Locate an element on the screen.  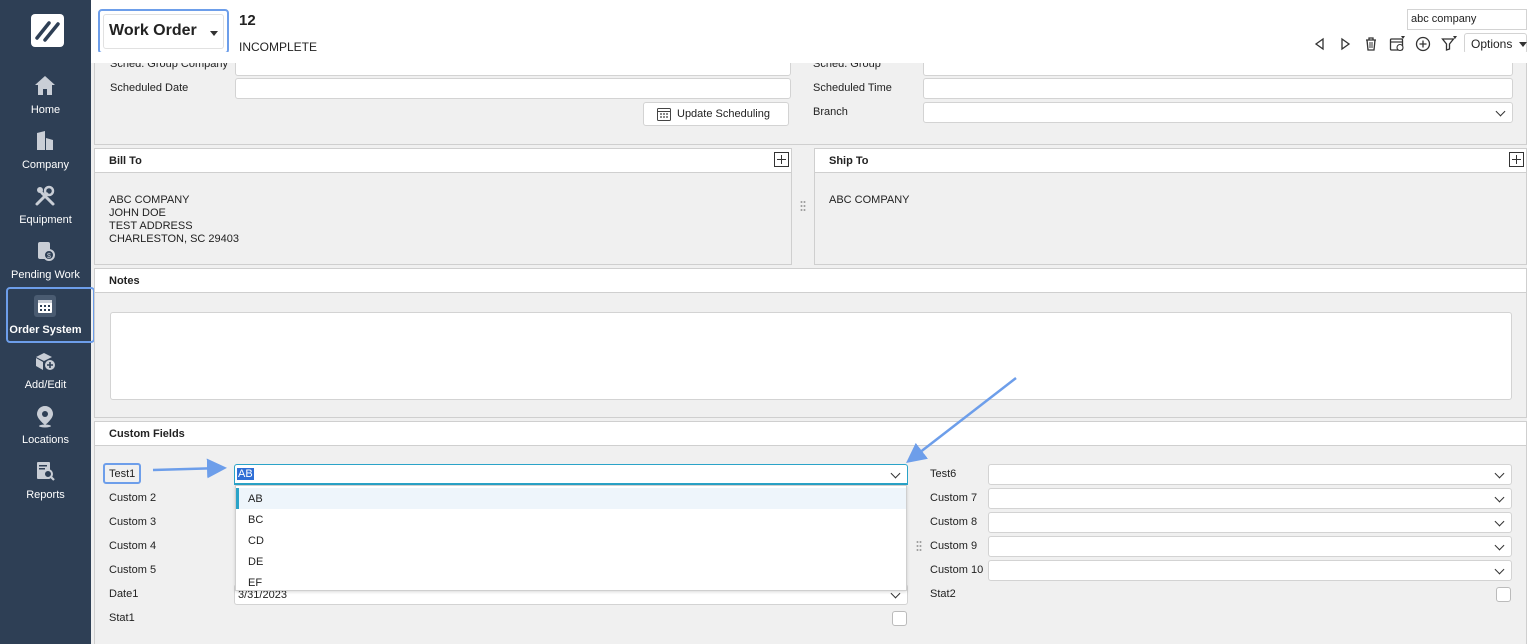
annotation-arrows is located at coordinates (584, 428).